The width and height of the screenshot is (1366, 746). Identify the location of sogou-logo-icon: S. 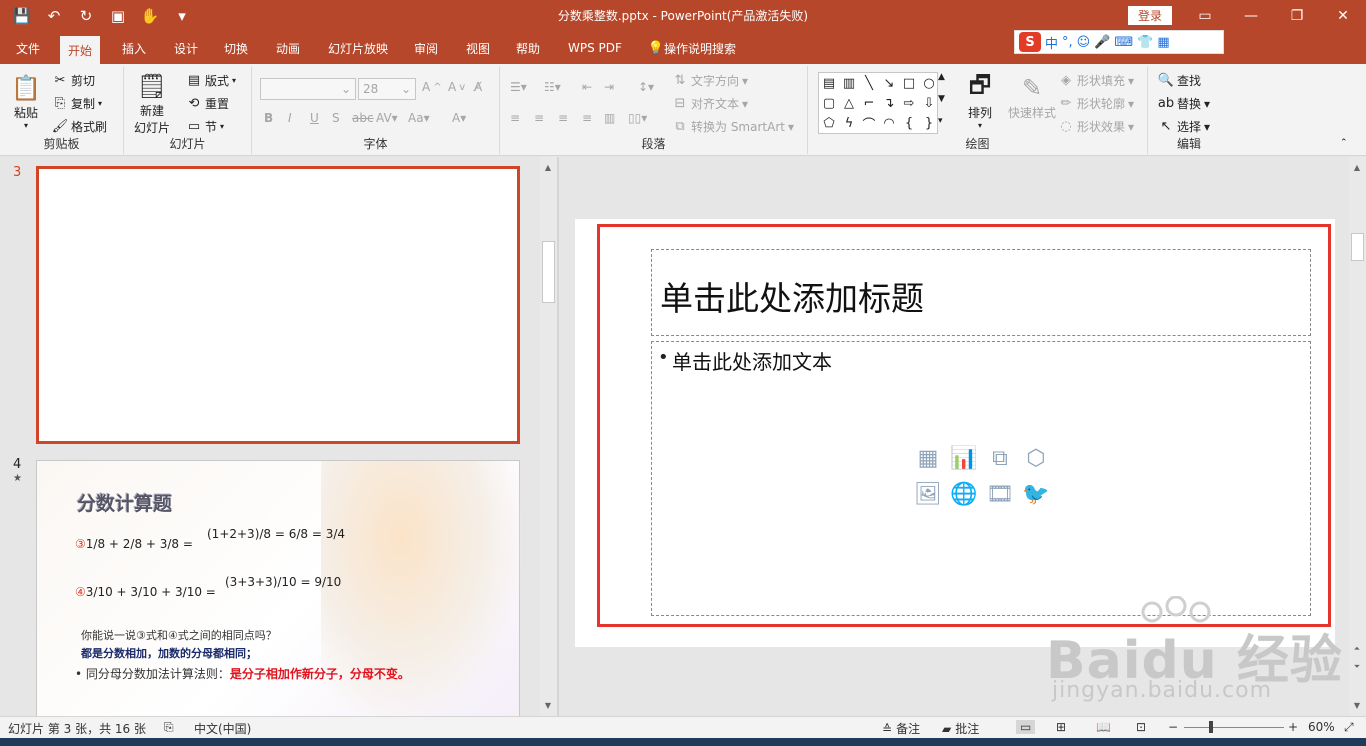
(1030, 42).